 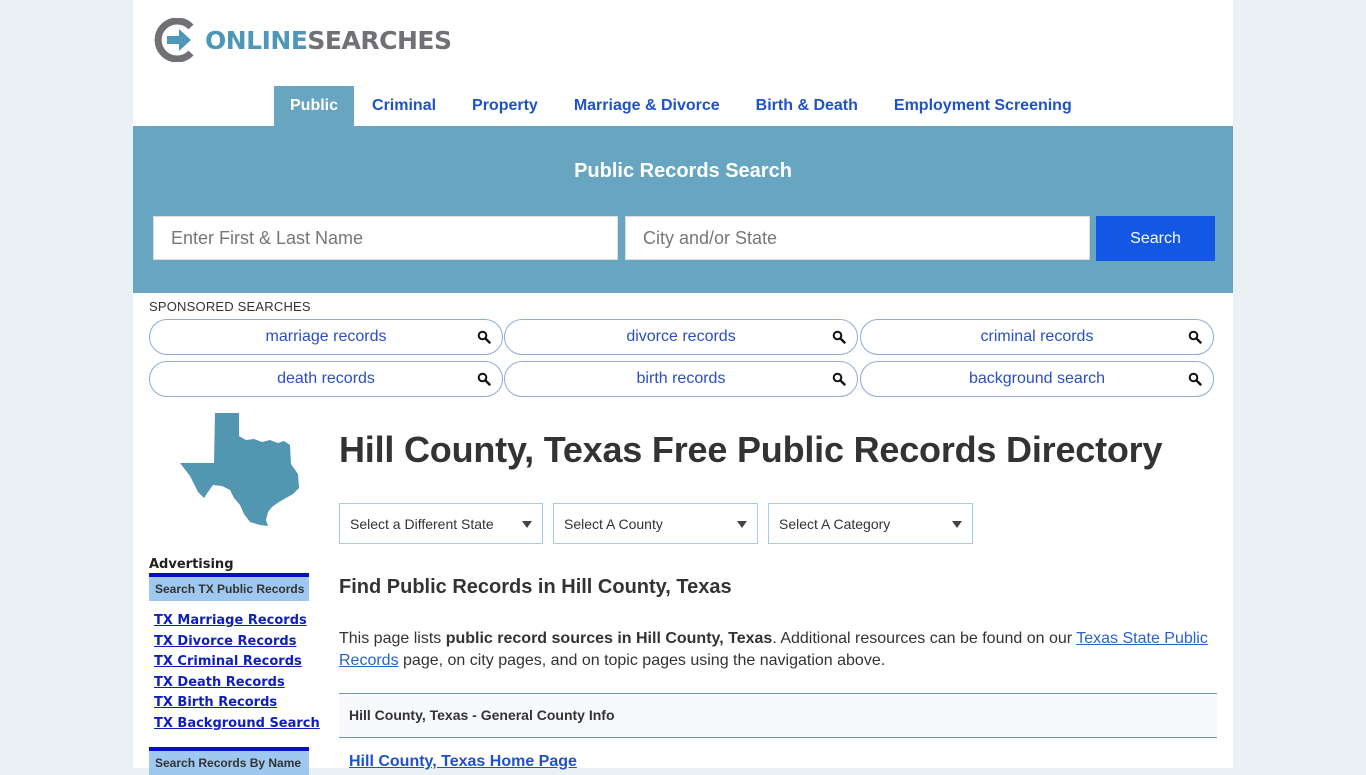 What do you see at coordinates (857, 238) in the screenshot?
I see `location-search-input` at bounding box center [857, 238].